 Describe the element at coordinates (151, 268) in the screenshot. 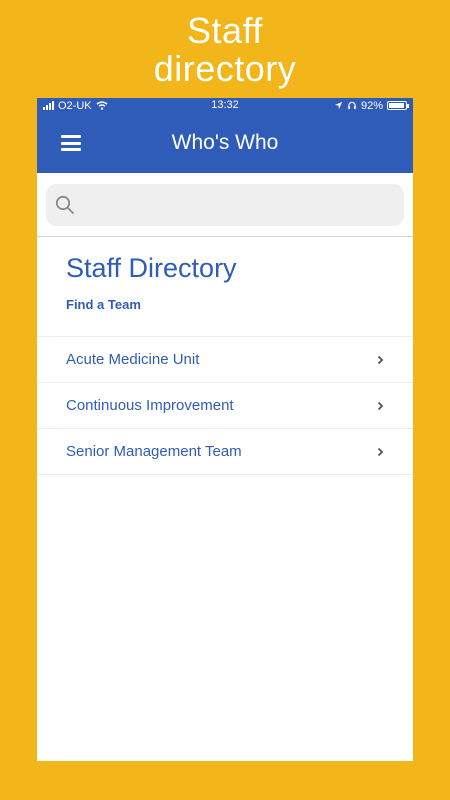

I see `section-heading: Staff Directory` at that location.